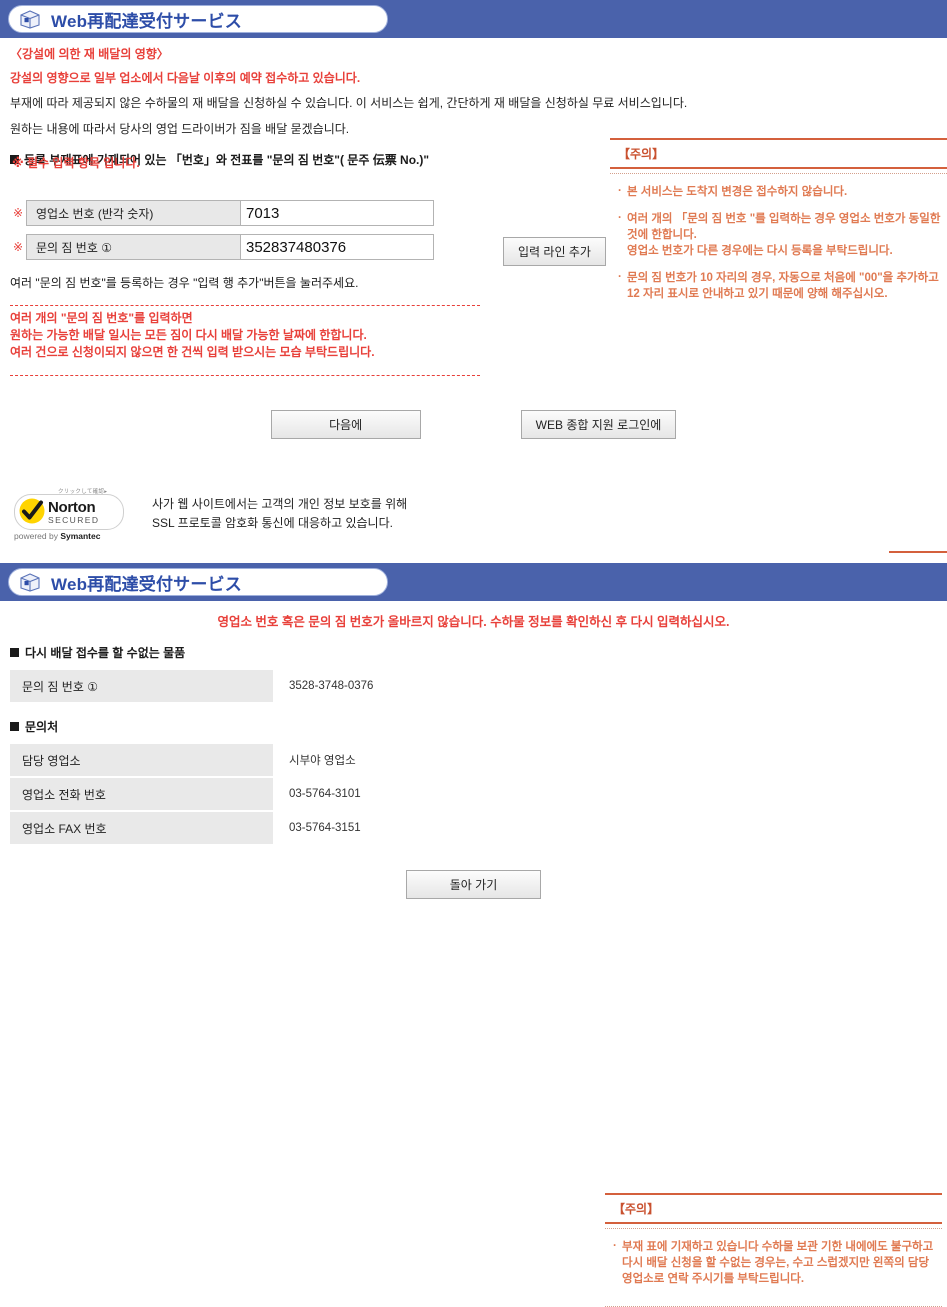 The image size is (947, 1307). I want to click on office-name-label: 담당 영업소, so click(141, 761).